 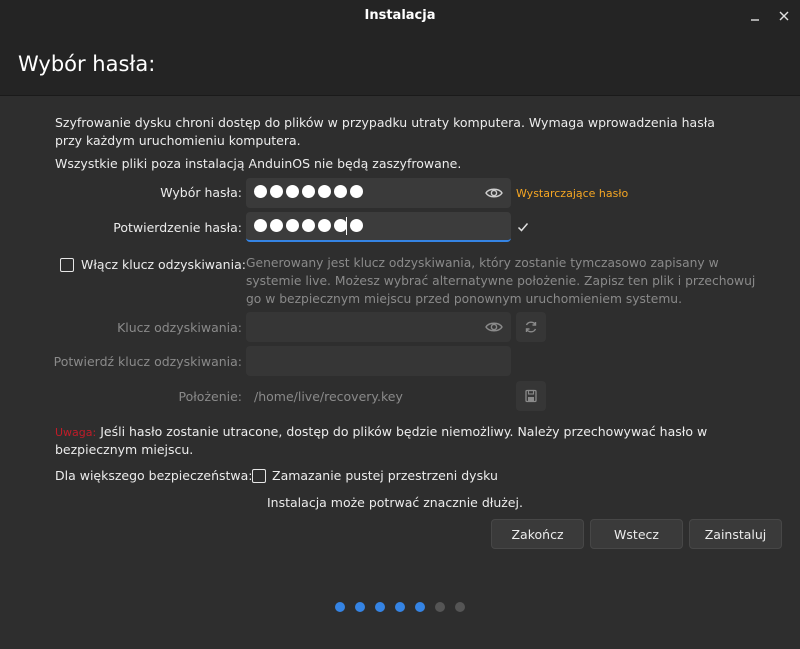 What do you see at coordinates (76, 432) in the screenshot?
I see `warning-prefix: Uwaga:` at bounding box center [76, 432].